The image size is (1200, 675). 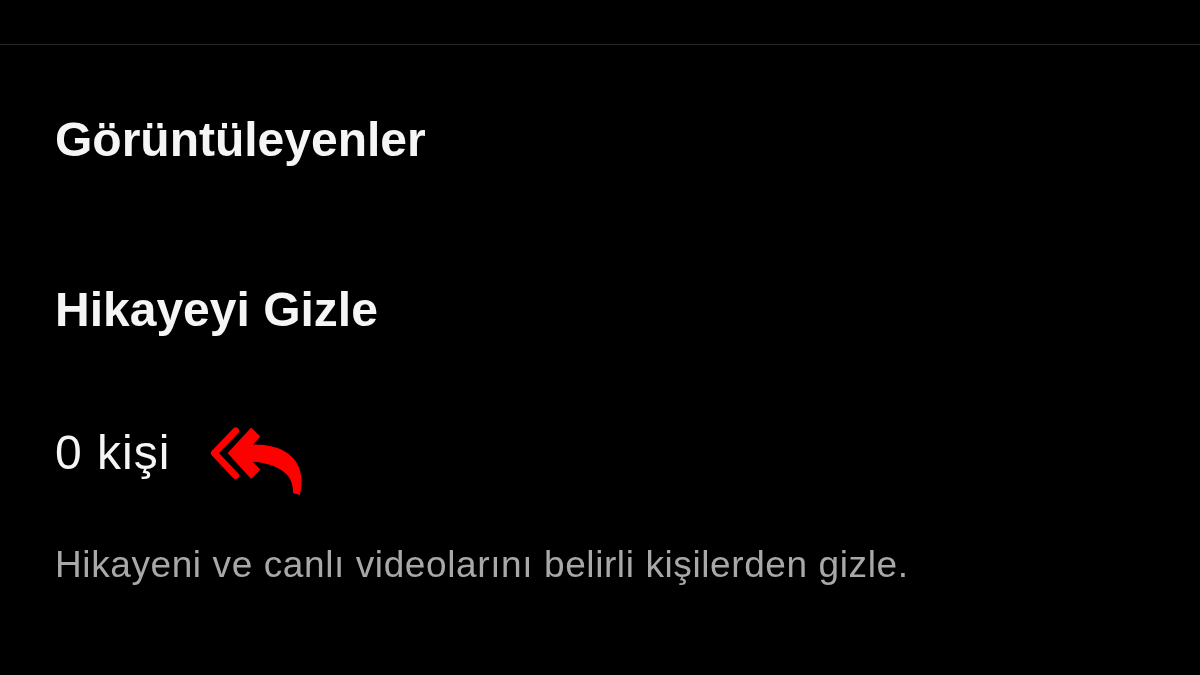 I want to click on description-text: Hikayeni ve canlı videolarını belirli kişilerden gizle., so click(x=482, y=565).